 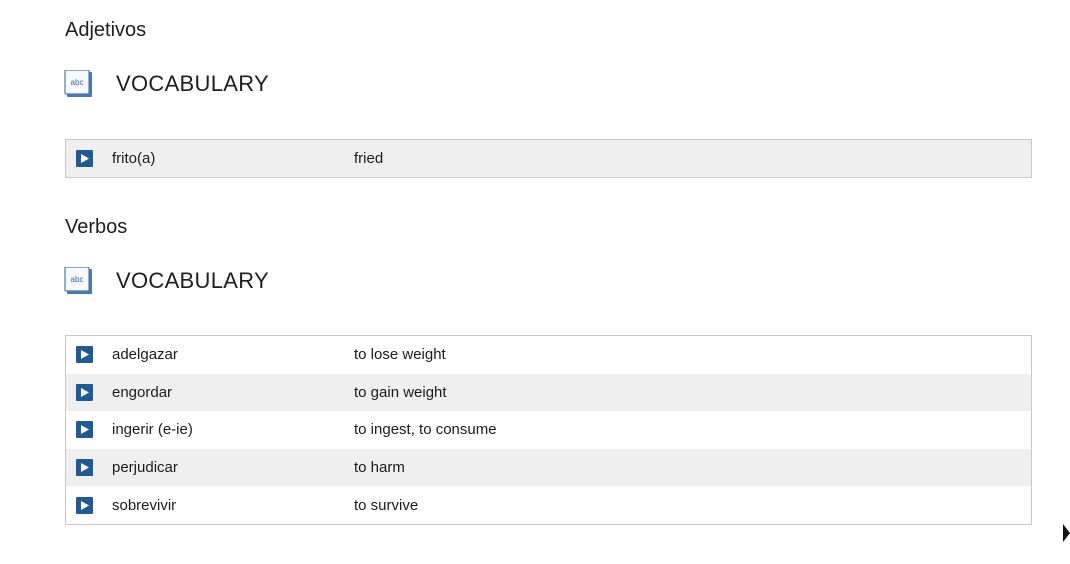 What do you see at coordinates (144, 505) in the screenshot?
I see `vocab-term: sobrevivir` at bounding box center [144, 505].